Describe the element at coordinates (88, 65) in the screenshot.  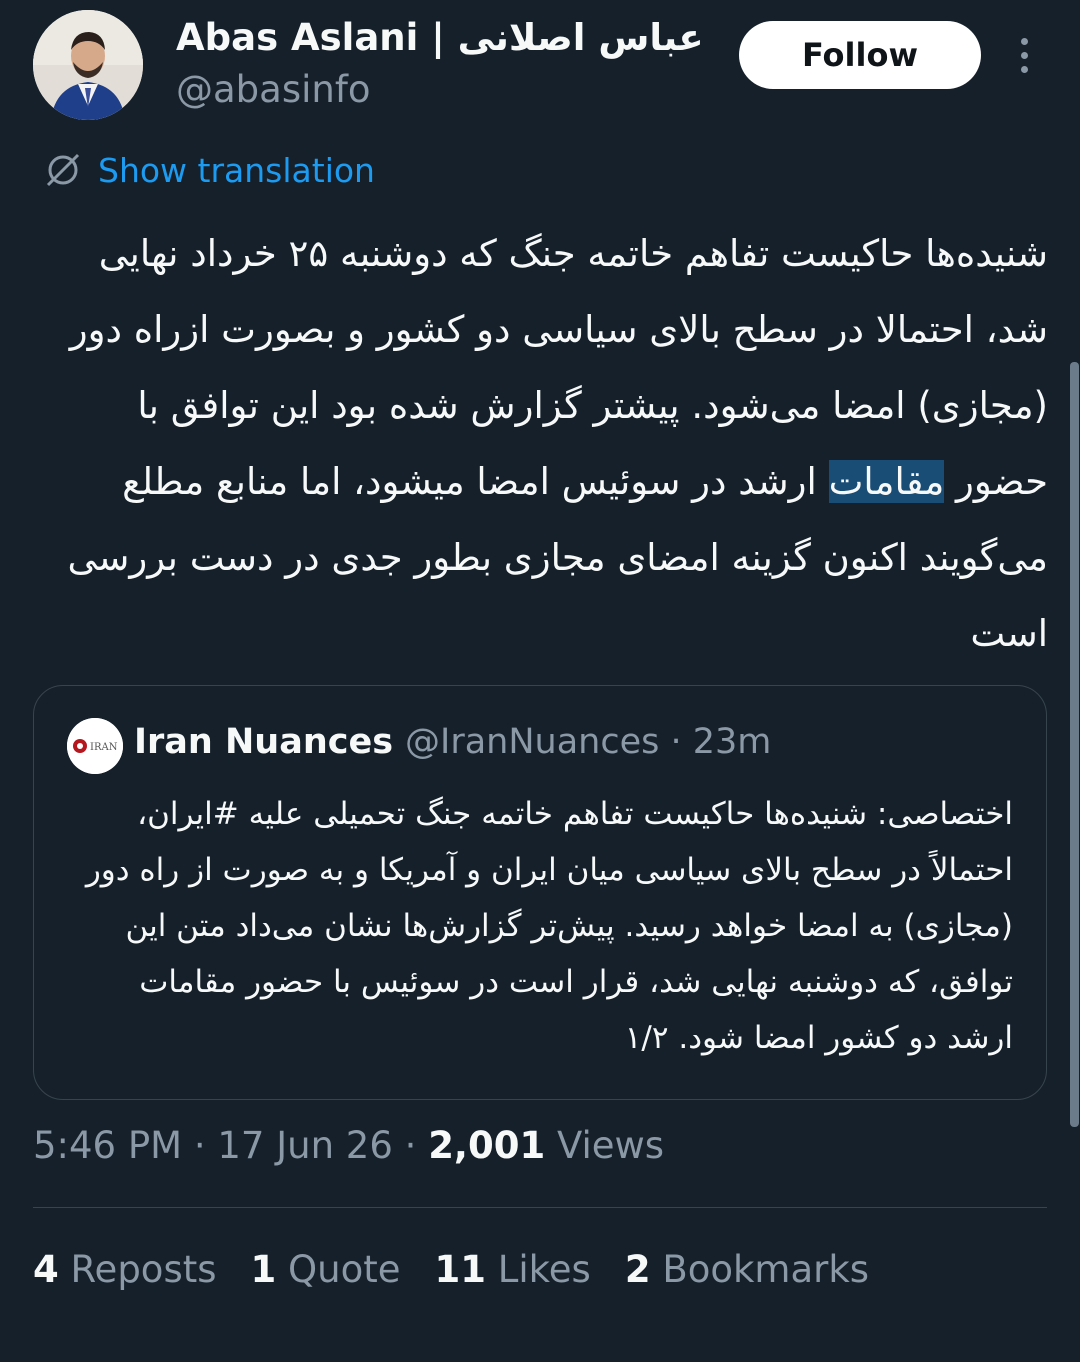
I see `author-avatar` at that location.